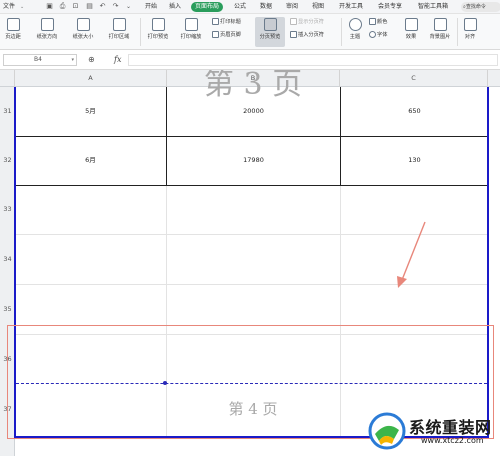 The height and width of the screenshot is (456, 500). I want to click on export-icon: ▤, so click(89, 6).